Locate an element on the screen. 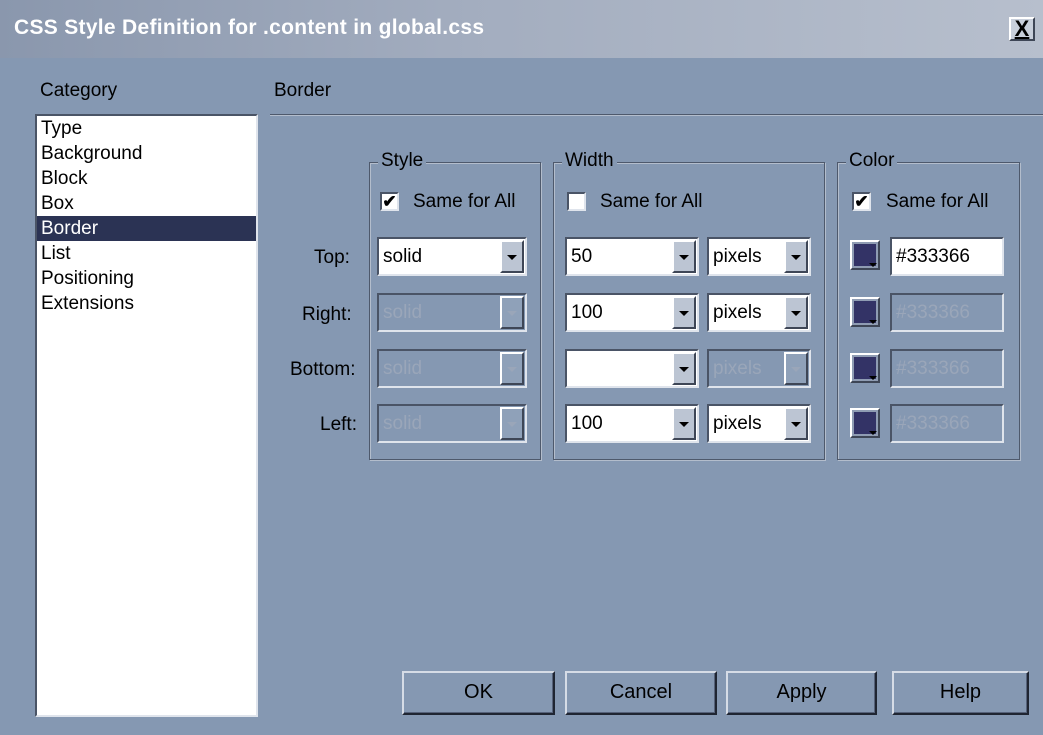  style-group-label: Style is located at coordinates (402, 161).